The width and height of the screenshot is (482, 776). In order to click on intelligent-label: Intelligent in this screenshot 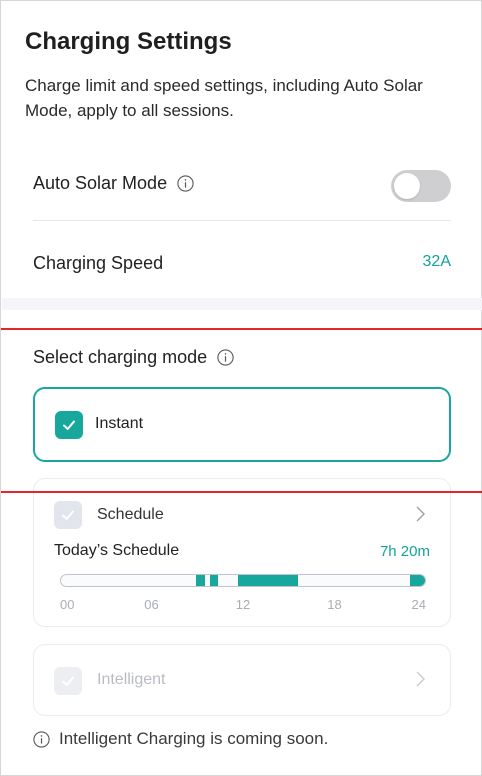, I will do `click(131, 679)`.